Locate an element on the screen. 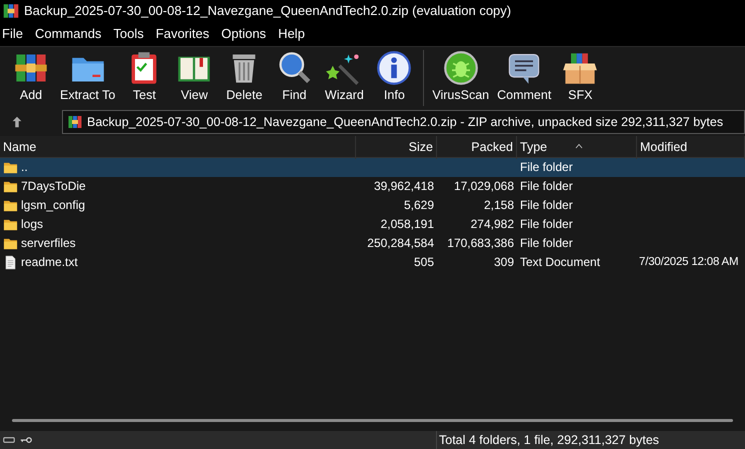  file-row: lgsm_config 5,629 2,158 File folder is located at coordinates (372, 205).